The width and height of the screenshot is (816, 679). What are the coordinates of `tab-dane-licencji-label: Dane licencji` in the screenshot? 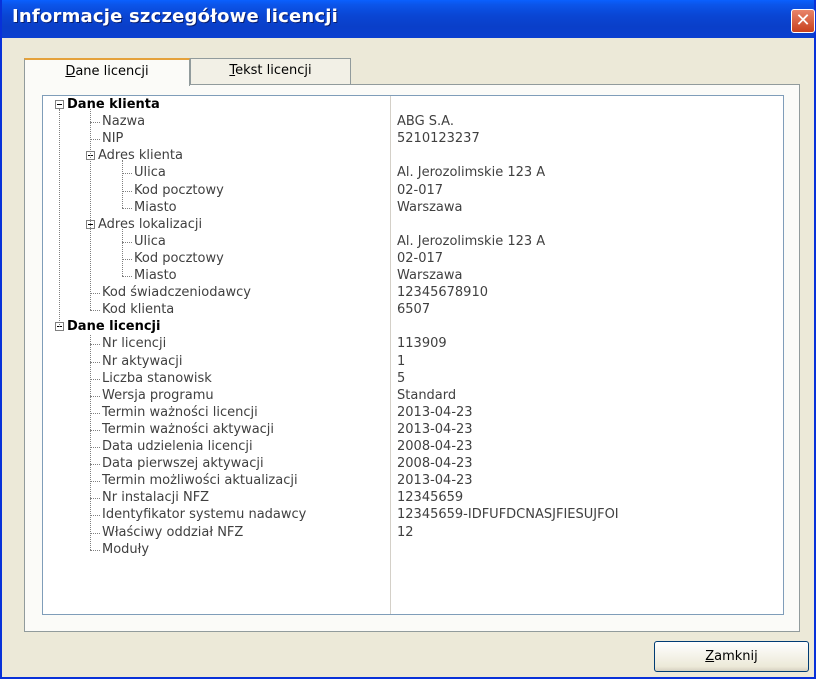 It's located at (106, 71).